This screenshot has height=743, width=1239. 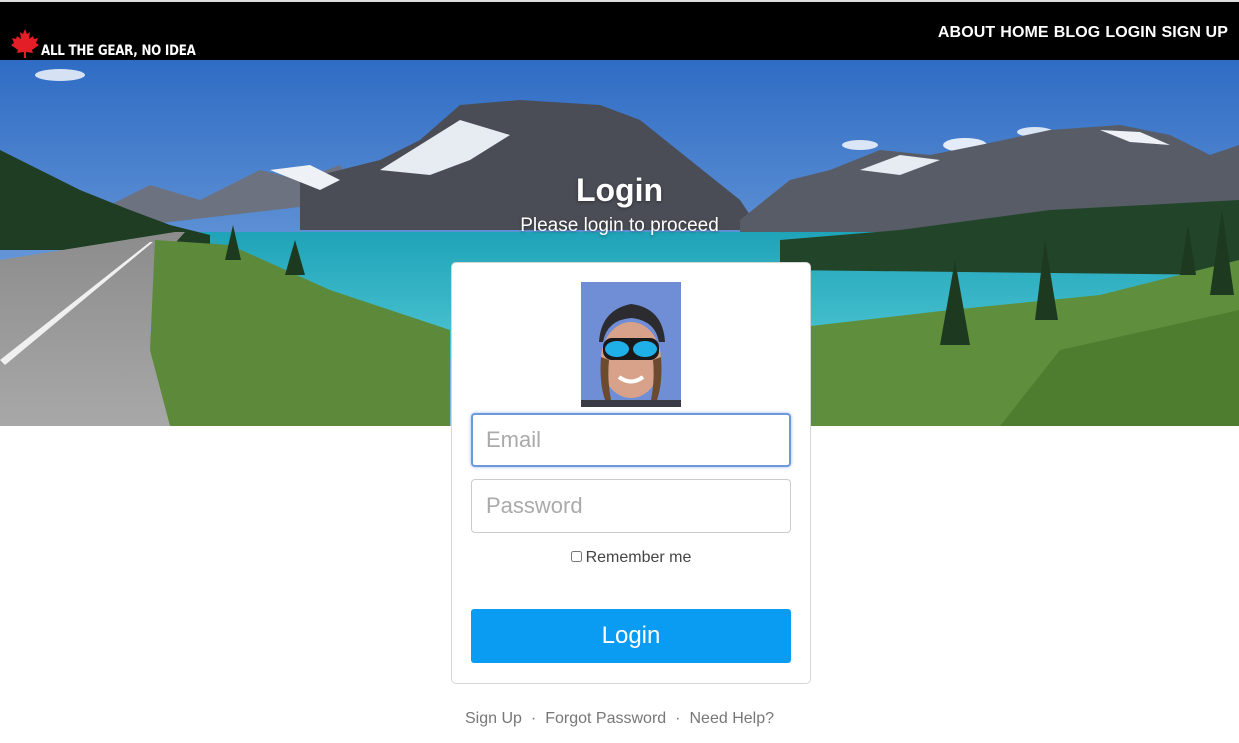 What do you see at coordinates (619, 190) in the screenshot?
I see `page-title: Login` at bounding box center [619, 190].